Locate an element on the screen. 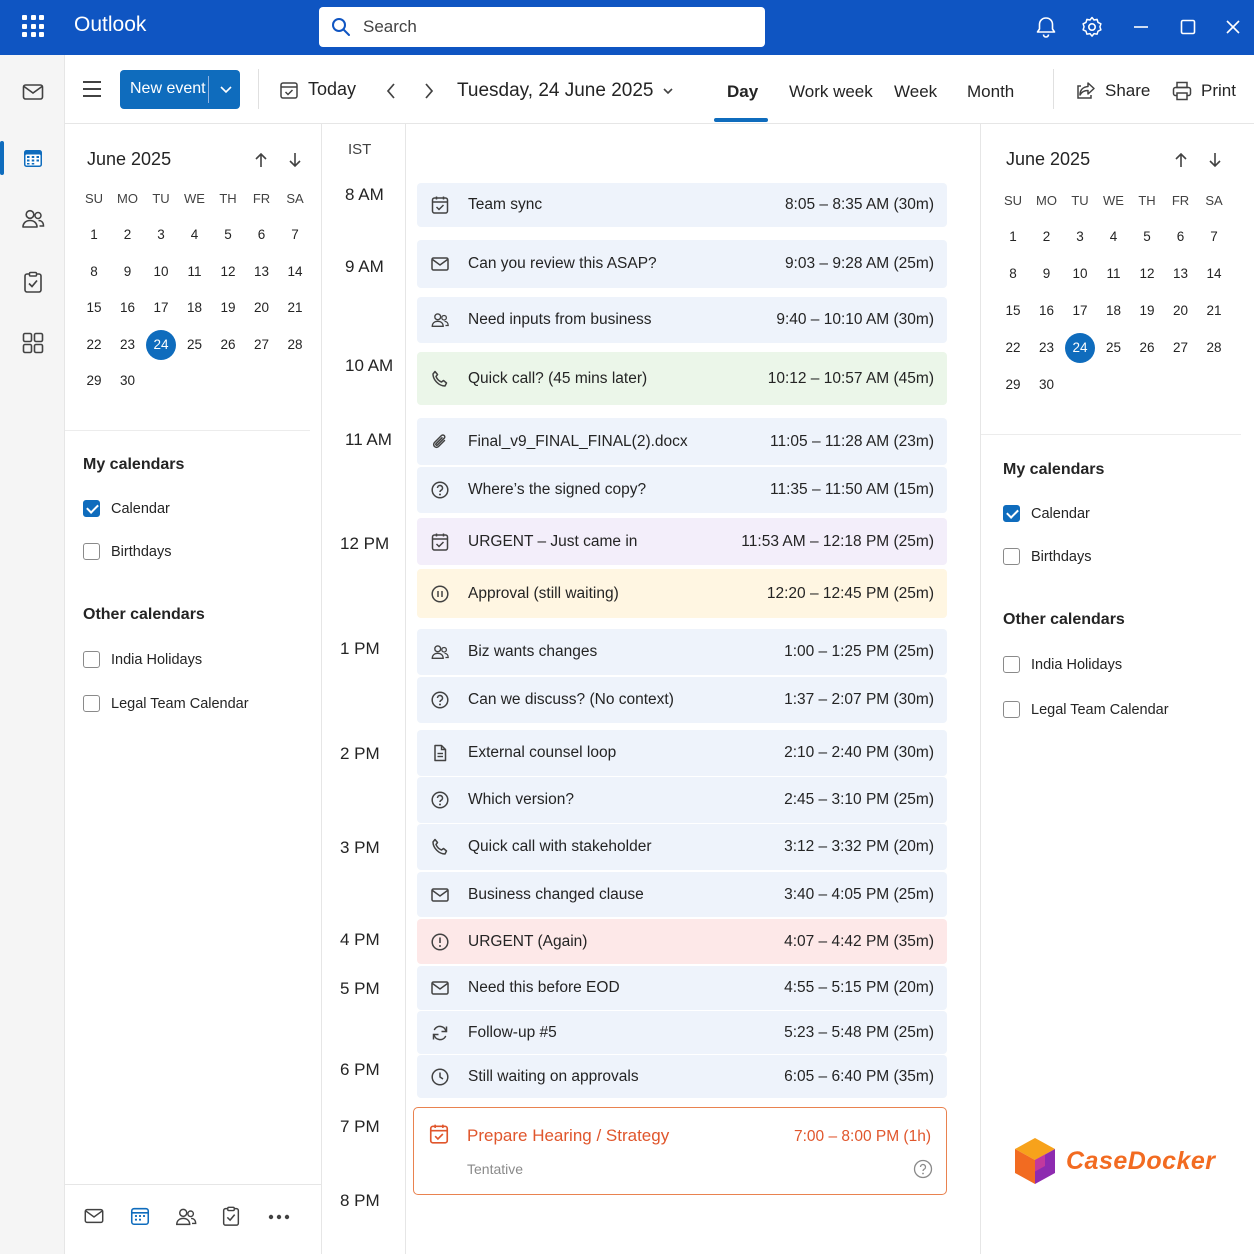 This screenshot has width=1254, height=1254. calendar-event: Need this before EOD 4:55 – 5:15 PM (20m) is located at coordinates (682, 988).